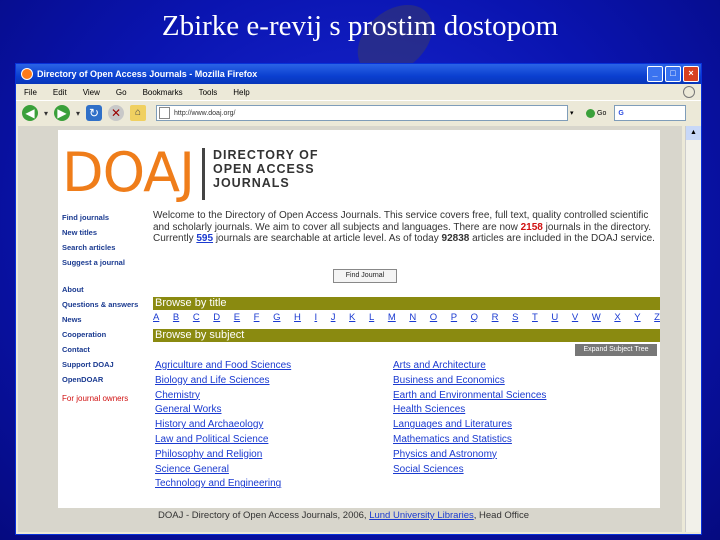 This screenshot has height=540, width=720. I want to click on alphabet-link: V, so click(575, 319).